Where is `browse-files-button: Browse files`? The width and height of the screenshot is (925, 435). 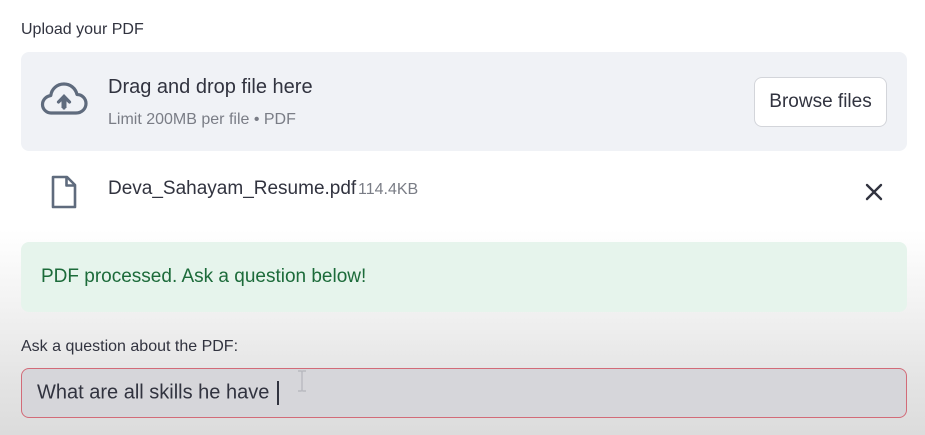
browse-files-button: Browse files is located at coordinates (820, 102).